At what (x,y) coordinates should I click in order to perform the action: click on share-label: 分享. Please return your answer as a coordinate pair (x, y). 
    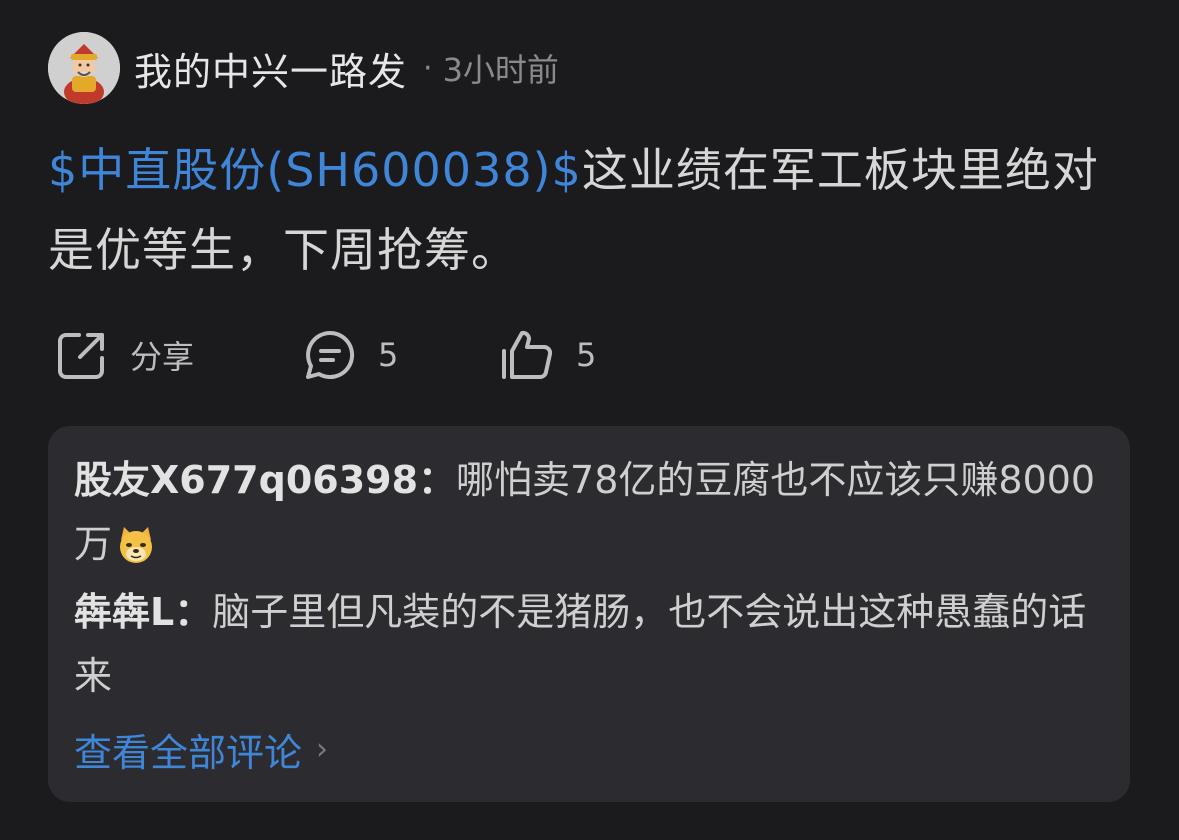
    Looking at the image, I should click on (162, 357).